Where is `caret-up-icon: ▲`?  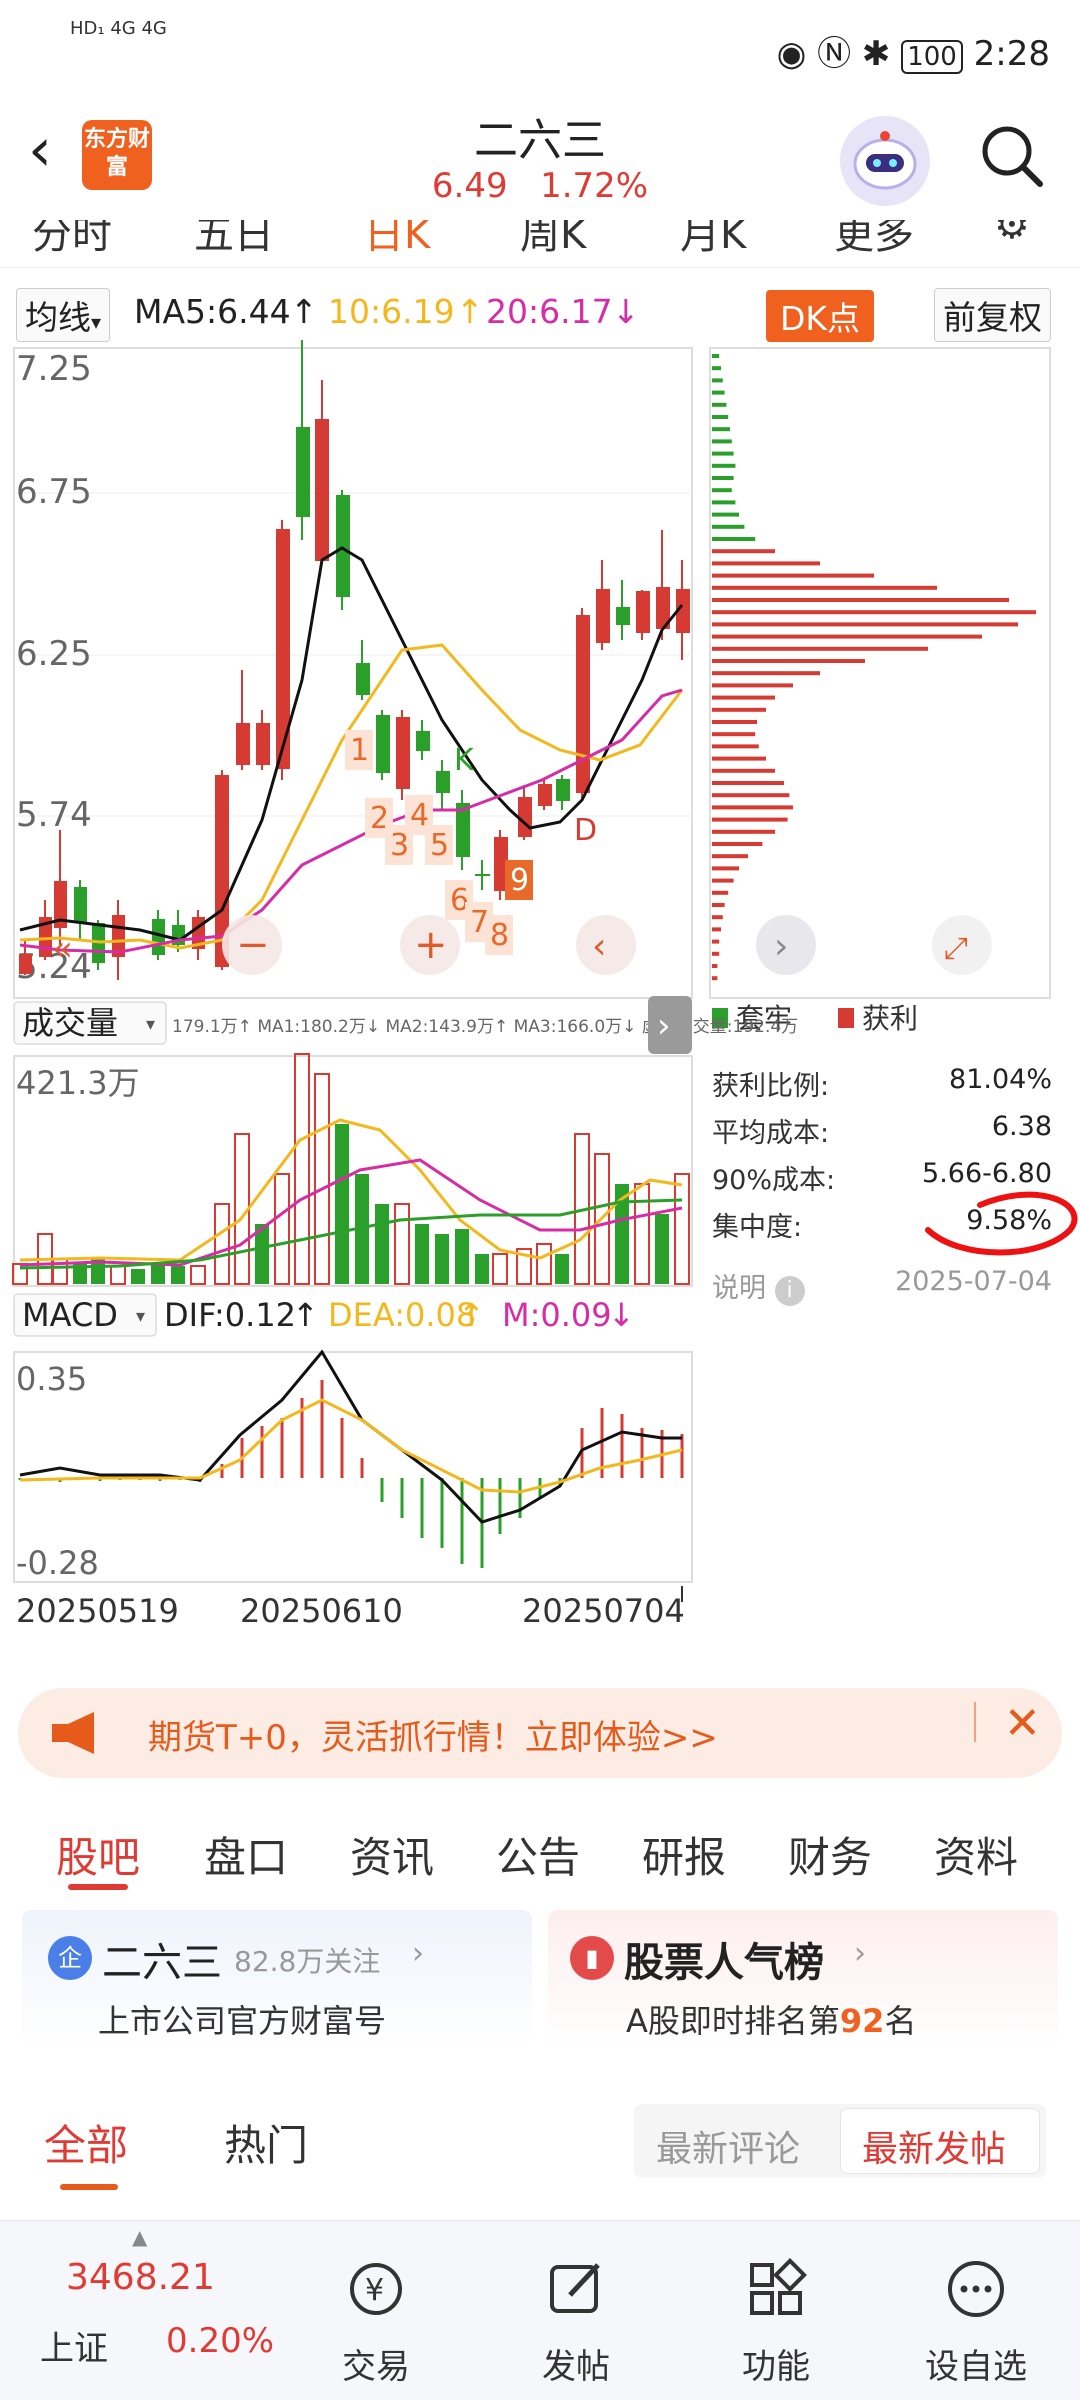
caret-up-icon: ▲ is located at coordinates (140, 2237).